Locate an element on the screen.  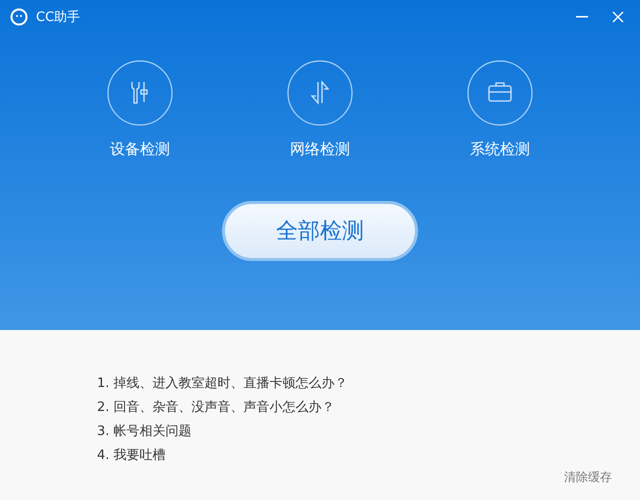
close-icon is located at coordinates (618, 17).